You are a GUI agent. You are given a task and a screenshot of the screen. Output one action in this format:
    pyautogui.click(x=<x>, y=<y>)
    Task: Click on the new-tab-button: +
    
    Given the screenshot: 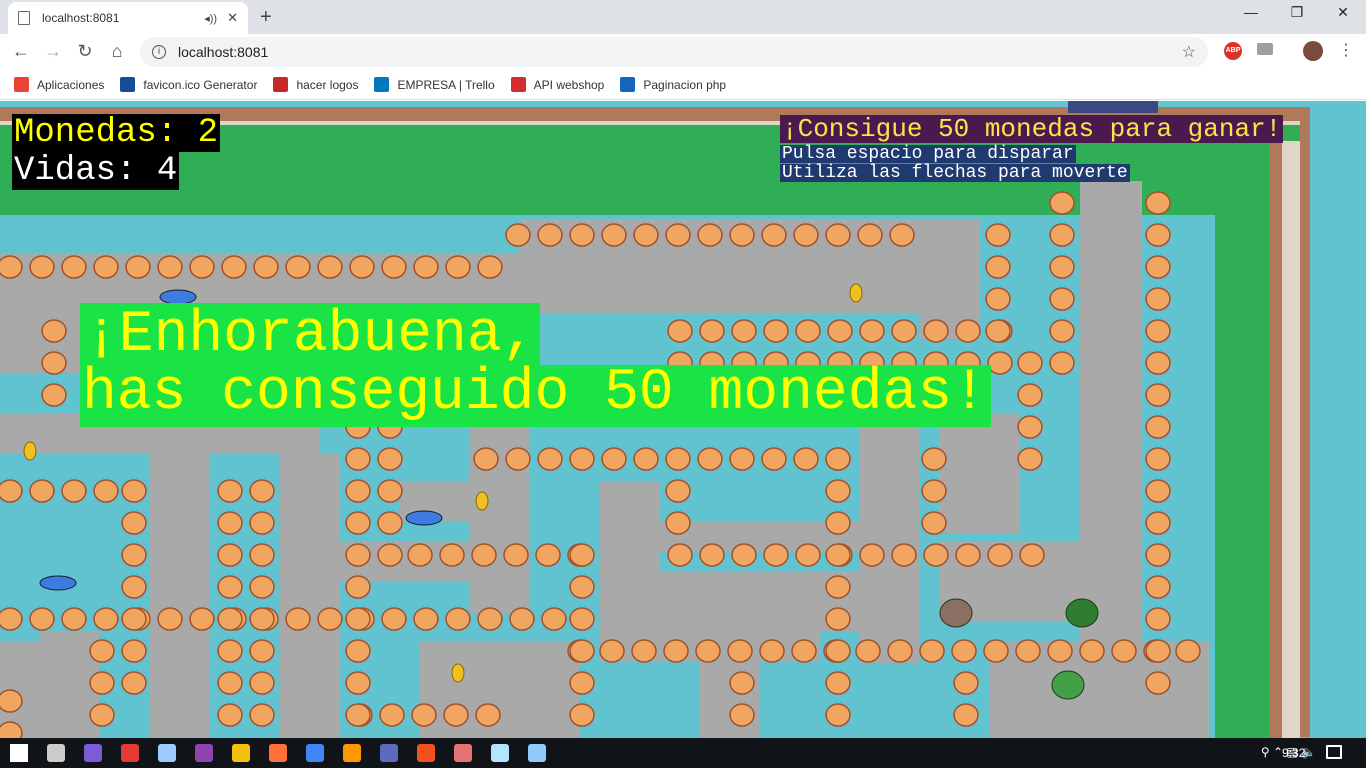 What is the action you would take?
    pyautogui.click(x=266, y=17)
    